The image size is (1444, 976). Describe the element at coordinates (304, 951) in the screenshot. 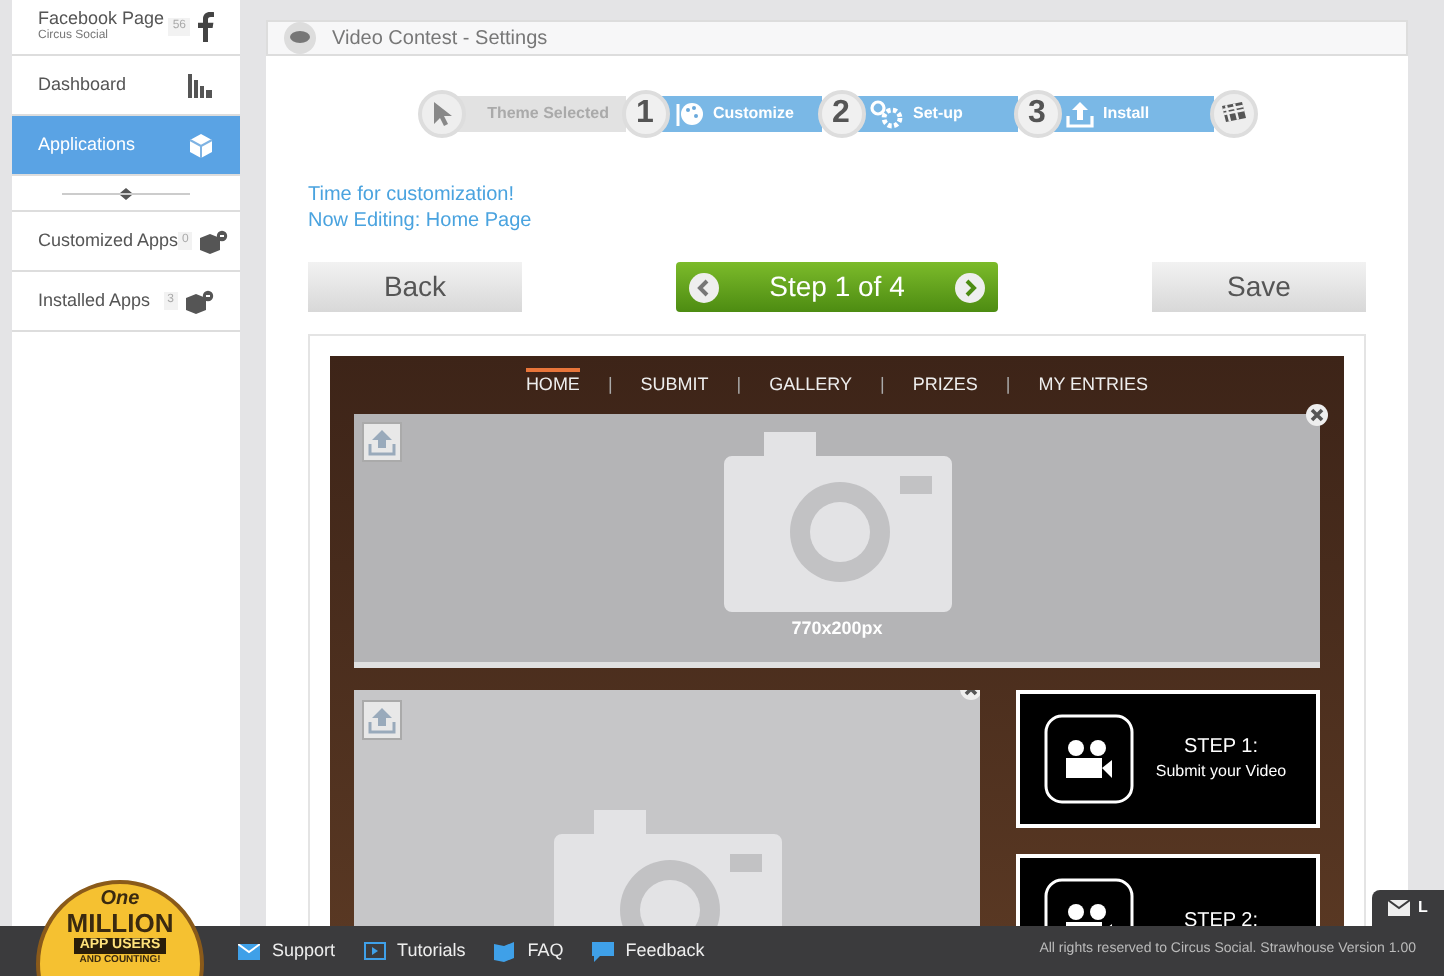

I see `footer-link: Support` at that location.